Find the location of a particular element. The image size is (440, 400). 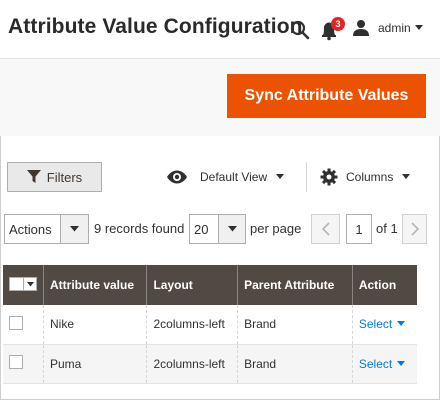

mass-select-checkbox is located at coordinates (23, 284).